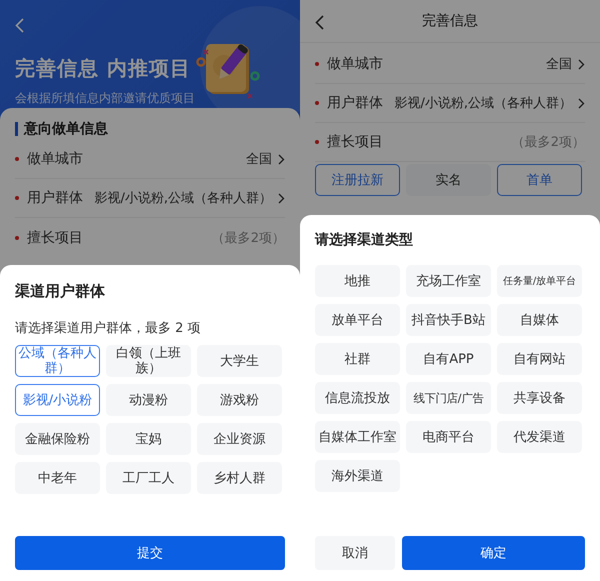 The height and width of the screenshot is (581, 600). What do you see at coordinates (448, 359) in the screenshot?
I see `option-chip: 自有APP` at bounding box center [448, 359].